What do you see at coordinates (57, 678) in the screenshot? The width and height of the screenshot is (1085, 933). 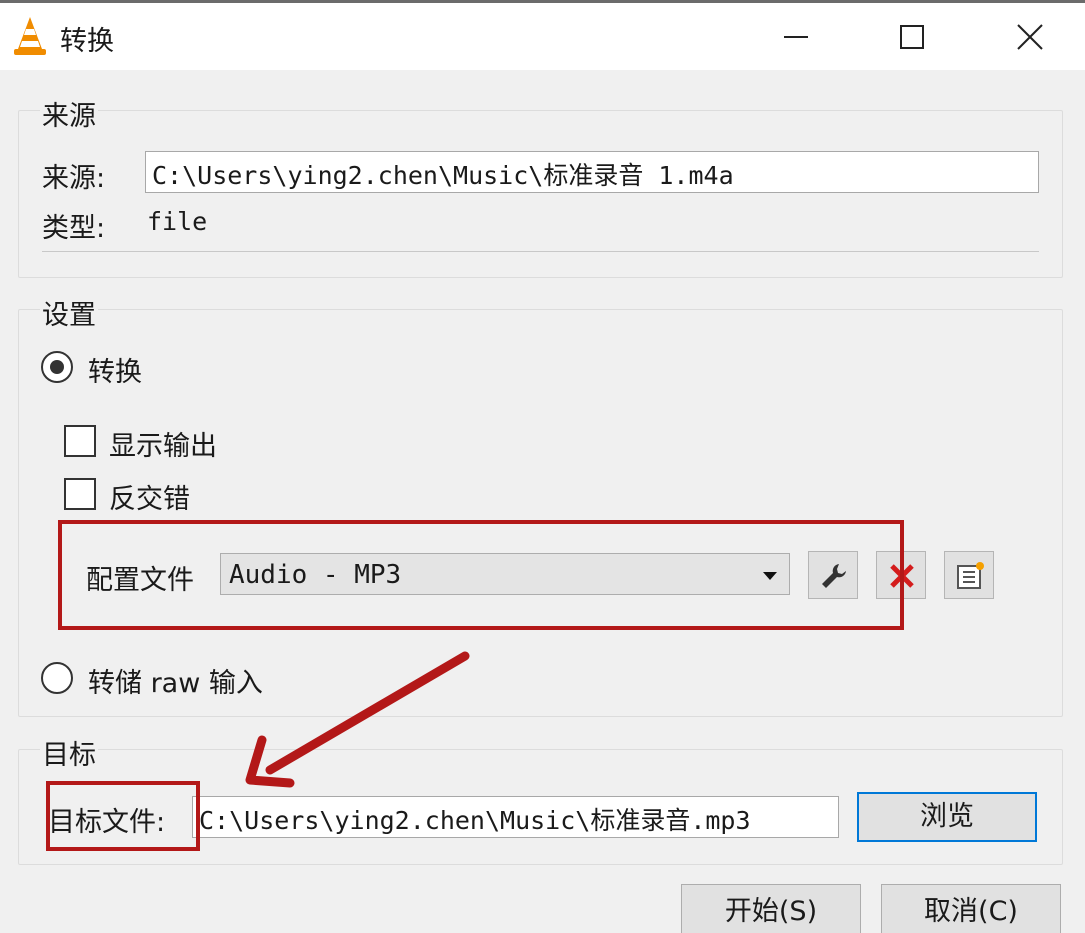 I see `dump-raw-radio` at bounding box center [57, 678].